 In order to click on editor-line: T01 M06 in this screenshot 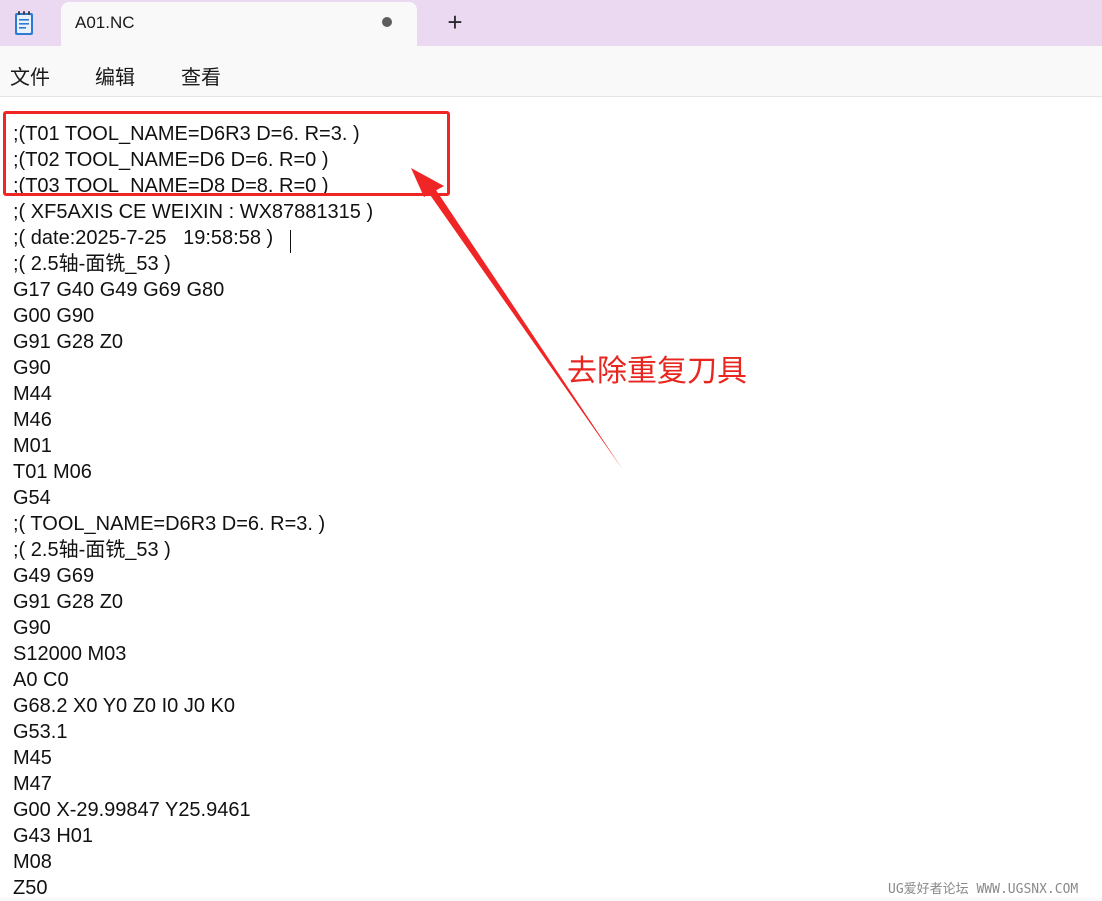, I will do `click(52, 472)`.